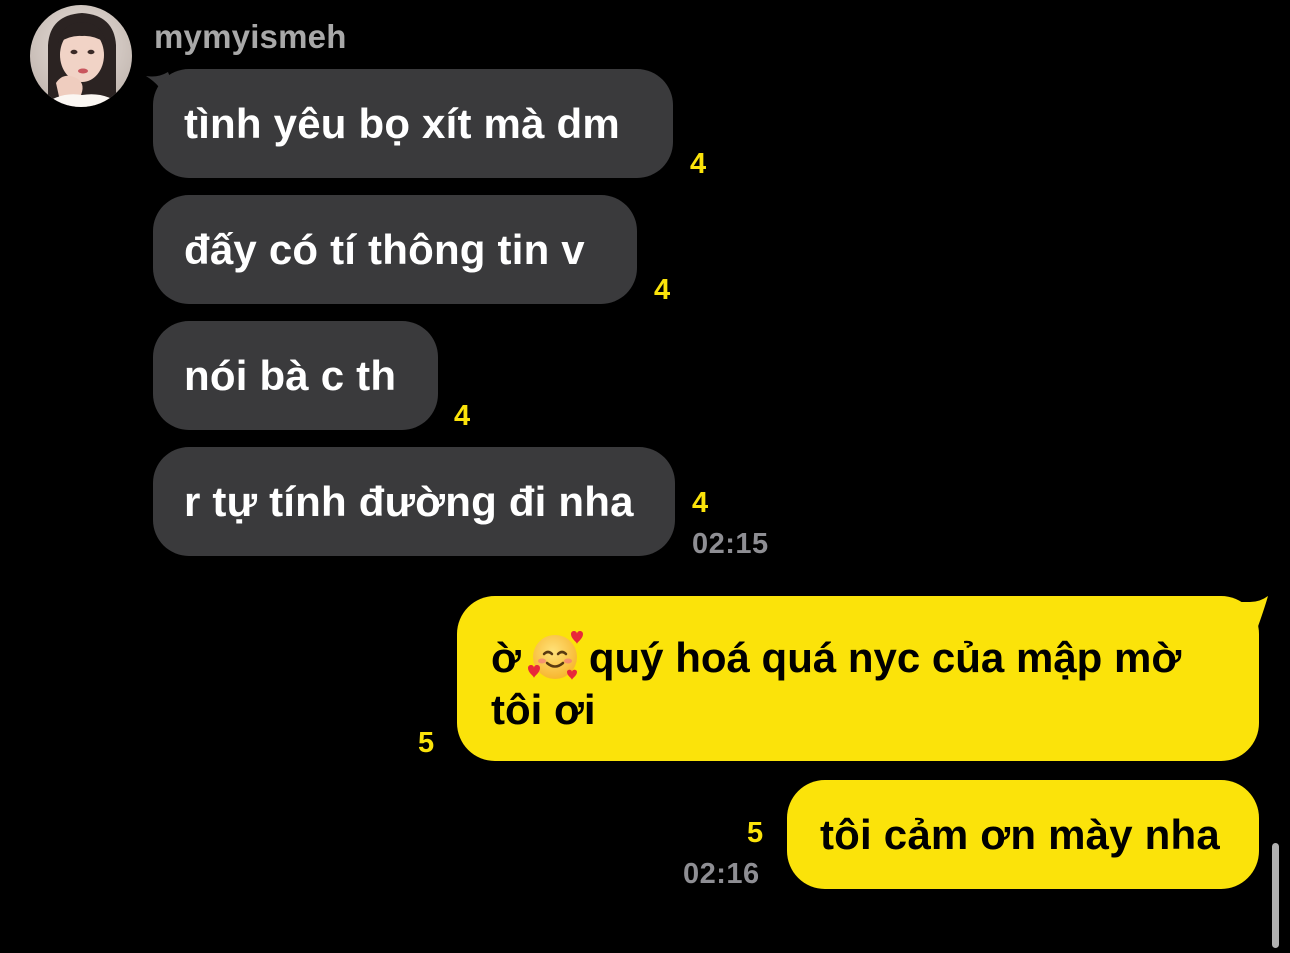 Image resolution: width=1290 pixels, height=953 pixels. I want to click on outgoing-message-bubble: tôi cảm ơn mày nha, so click(1023, 834).